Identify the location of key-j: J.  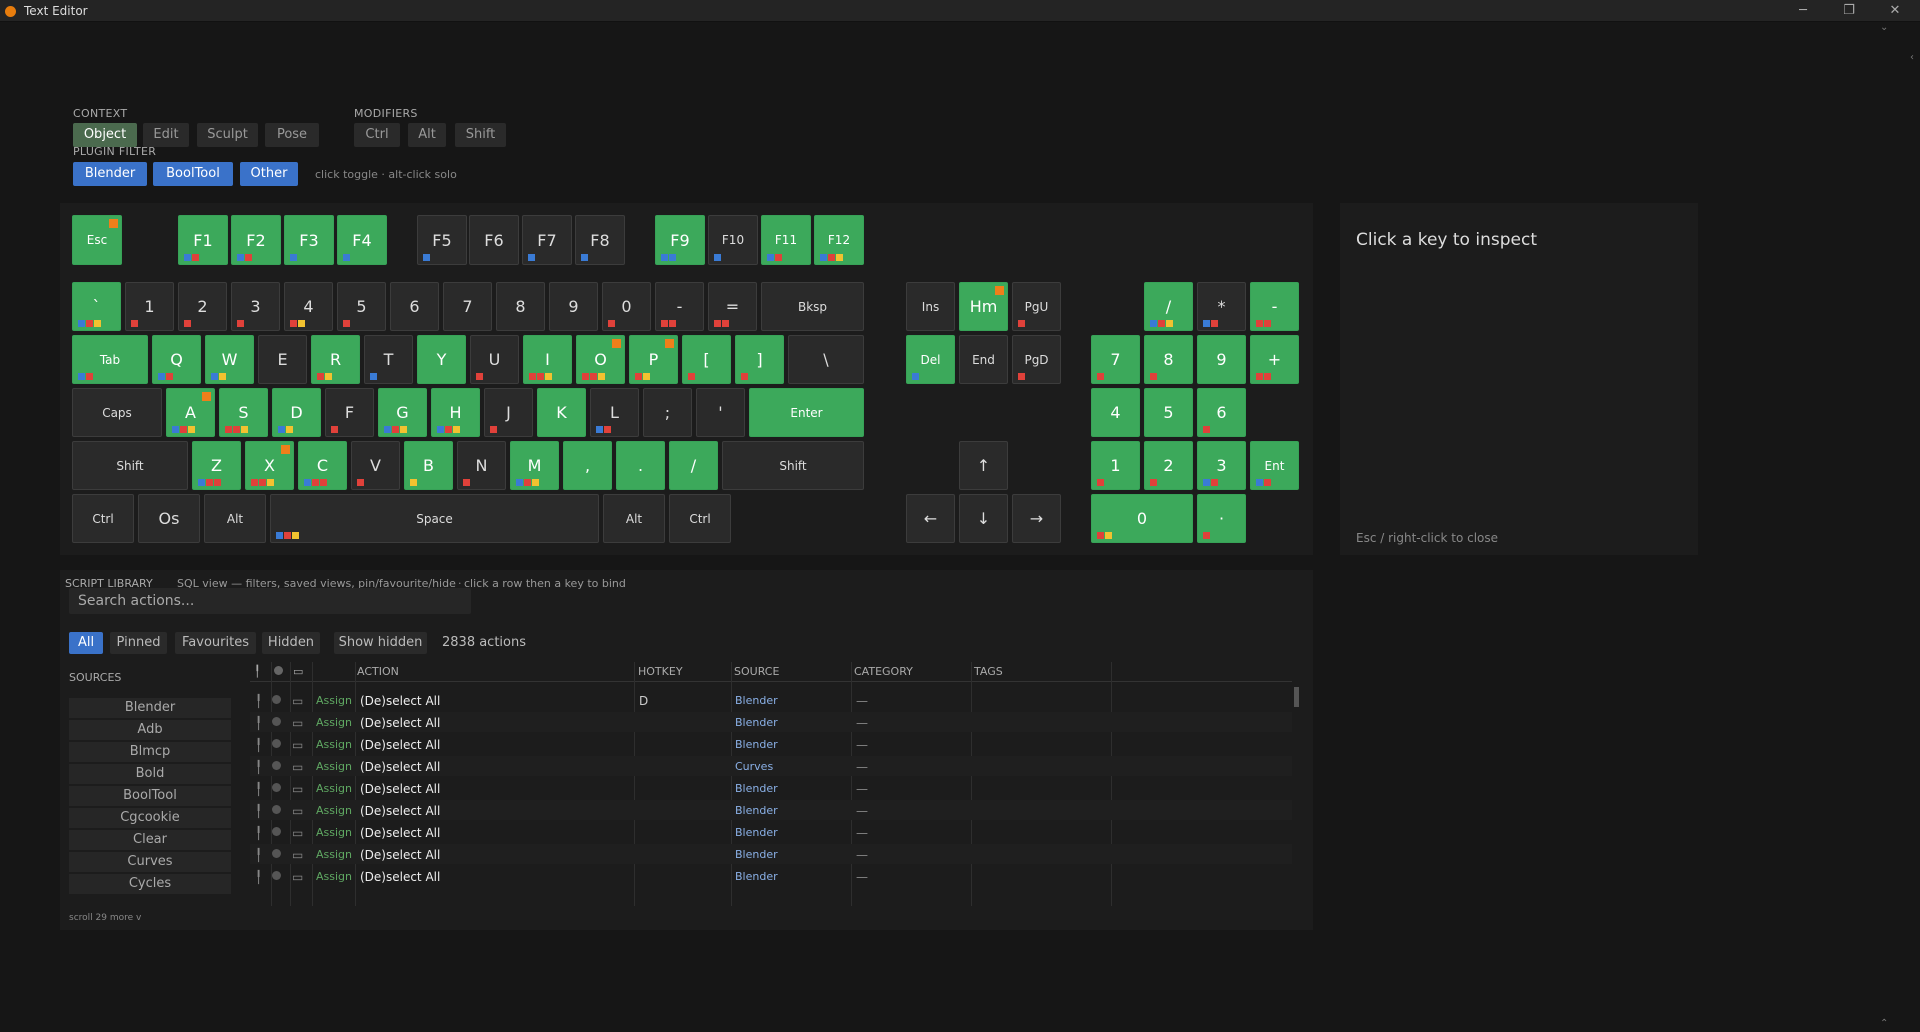
(508, 412).